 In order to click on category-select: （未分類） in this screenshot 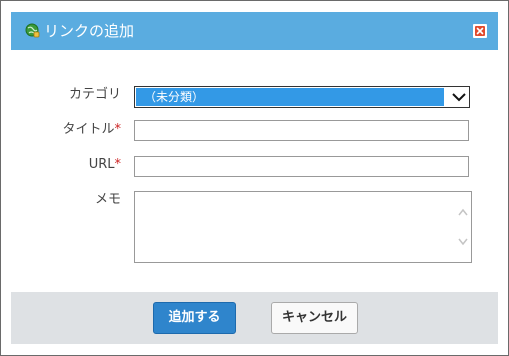, I will do `click(302, 97)`.